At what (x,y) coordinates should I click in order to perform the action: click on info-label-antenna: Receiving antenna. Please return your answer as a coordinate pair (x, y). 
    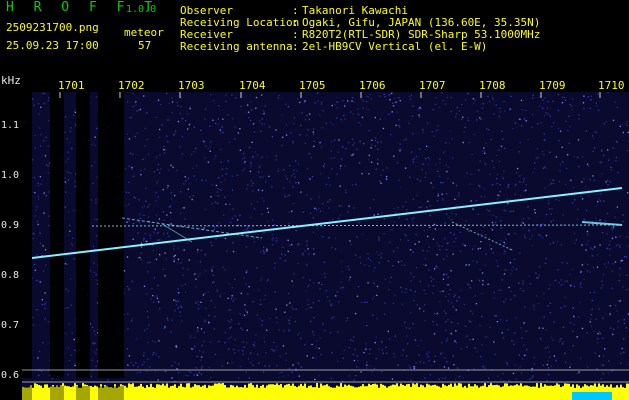
    Looking at the image, I should click on (236, 46).